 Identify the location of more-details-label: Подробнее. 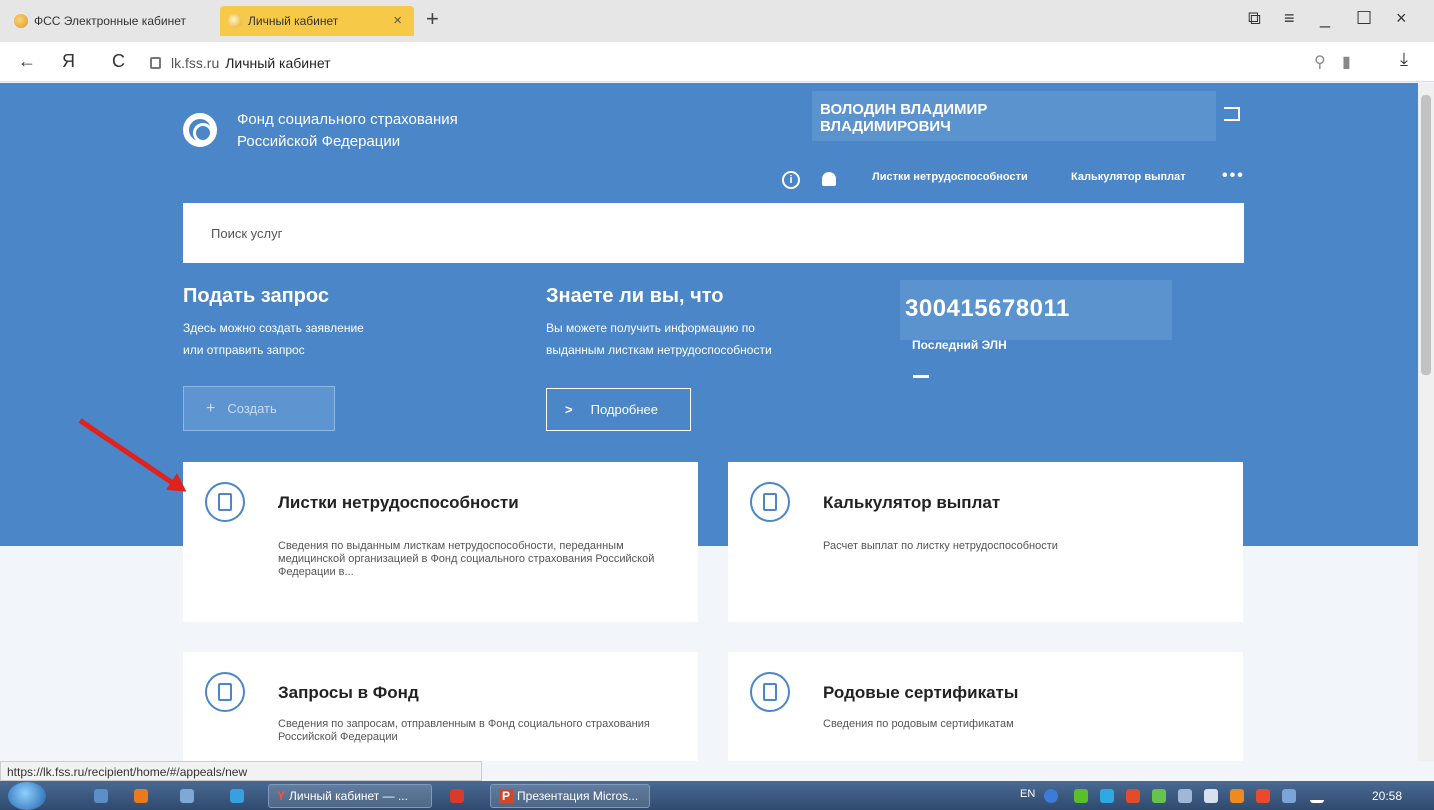
(624, 409).